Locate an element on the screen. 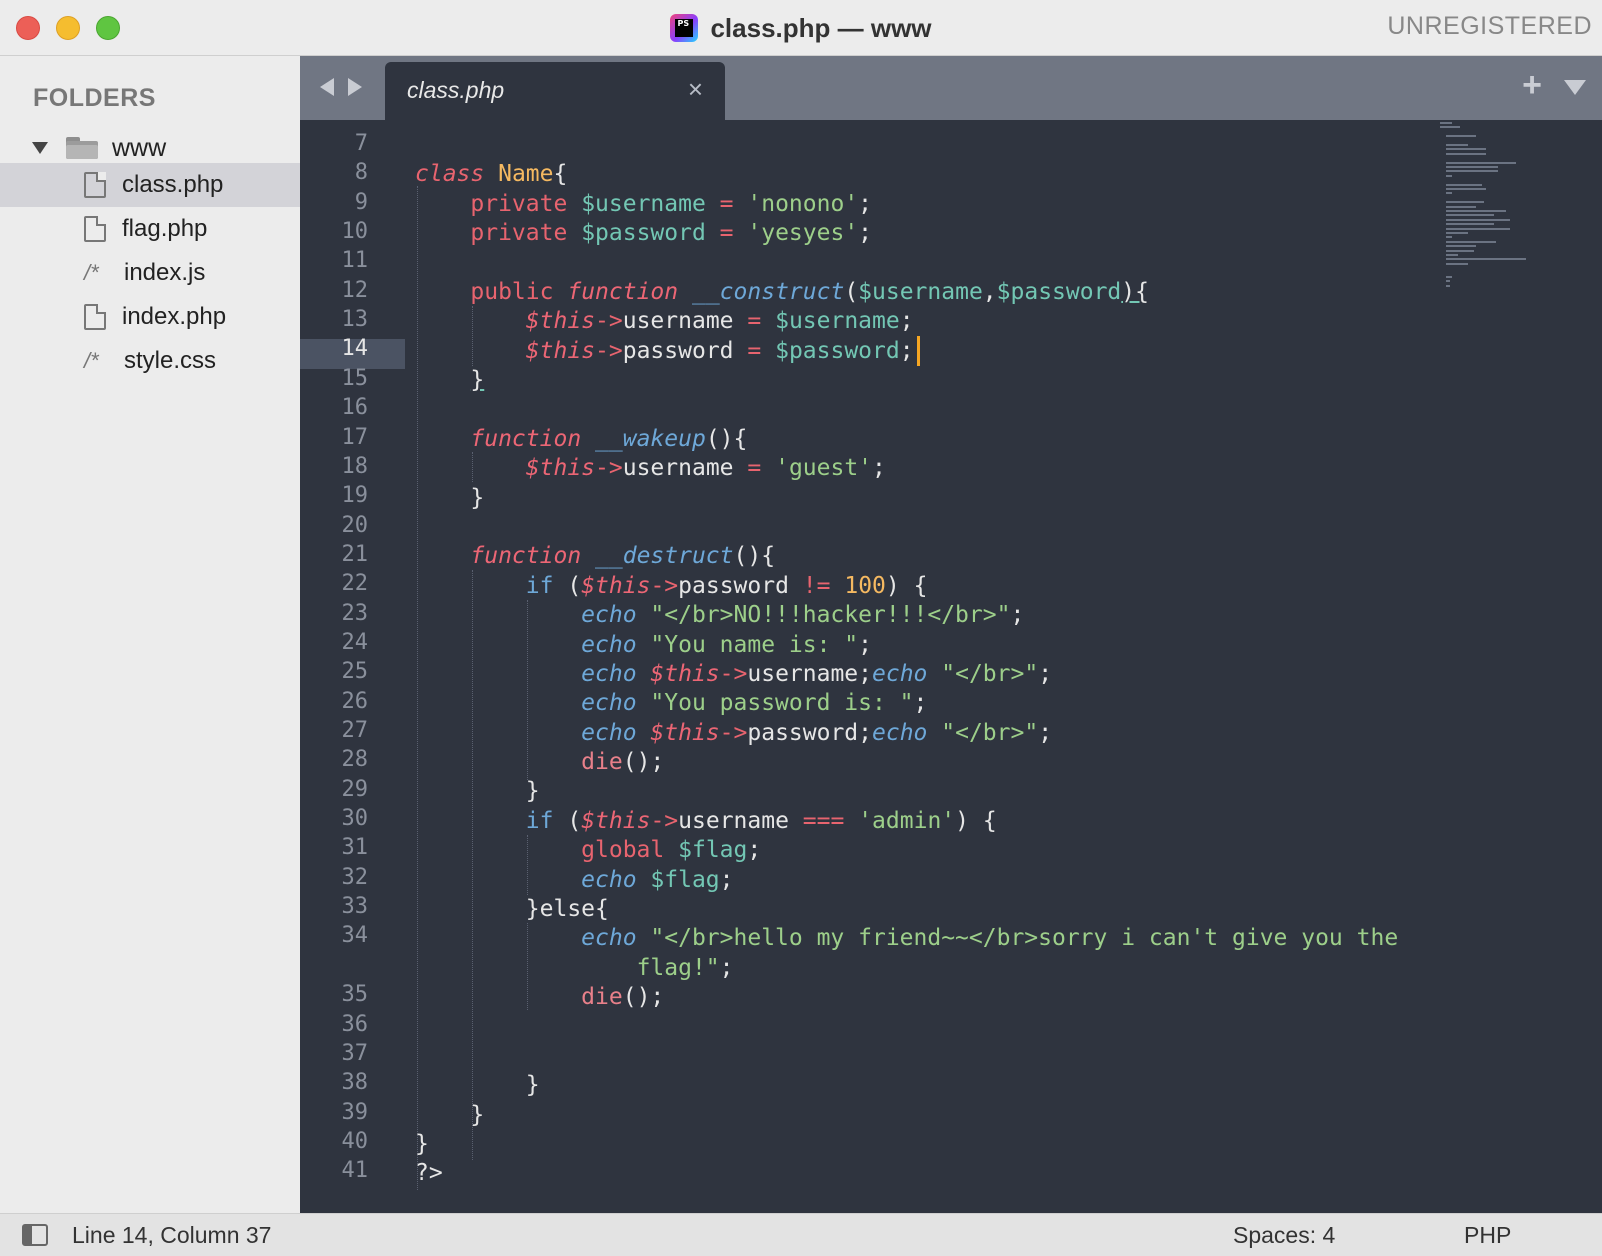  file-name: style.css is located at coordinates (170, 360).